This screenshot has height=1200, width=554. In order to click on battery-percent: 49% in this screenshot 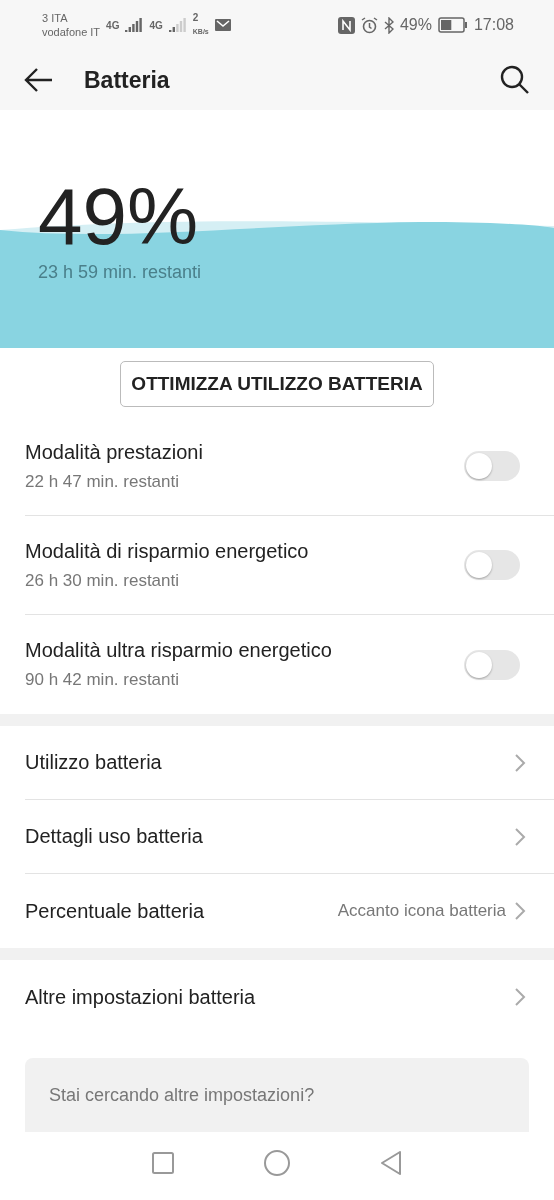, I will do `click(415, 25)`.